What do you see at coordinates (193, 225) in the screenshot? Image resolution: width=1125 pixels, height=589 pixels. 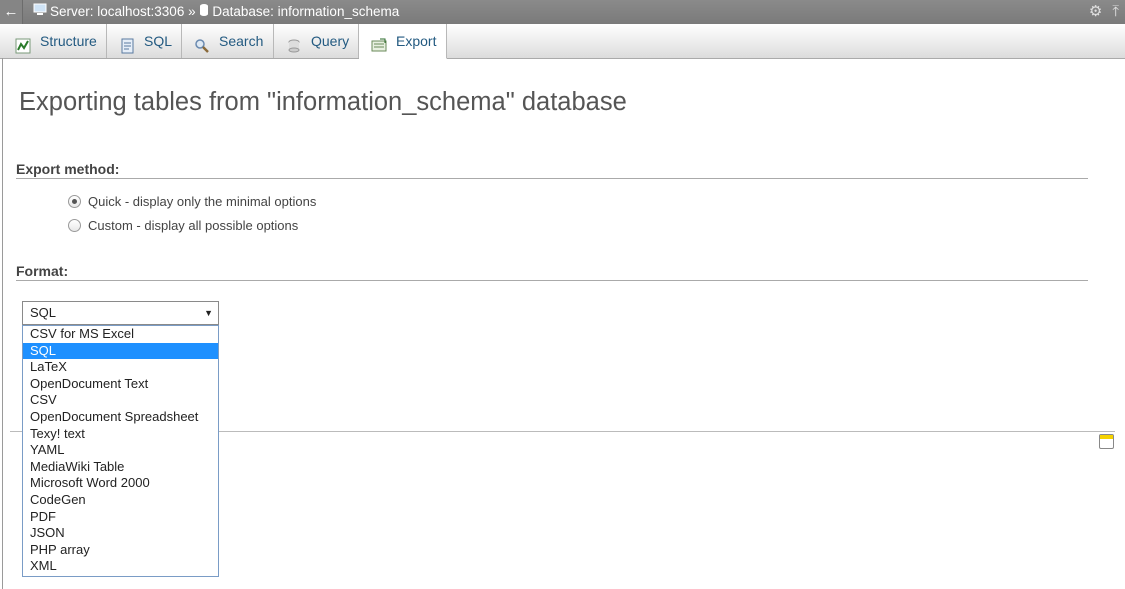 I see `radio-custom-label: Custom - display all possible options` at bounding box center [193, 225].